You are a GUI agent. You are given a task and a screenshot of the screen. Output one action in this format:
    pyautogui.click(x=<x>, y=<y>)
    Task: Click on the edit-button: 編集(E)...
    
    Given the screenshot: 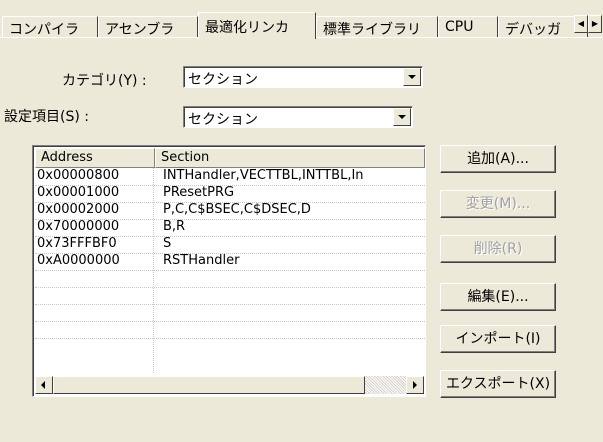 What is the action you would take?
    pyautogui.click(x=498, y=297)
    